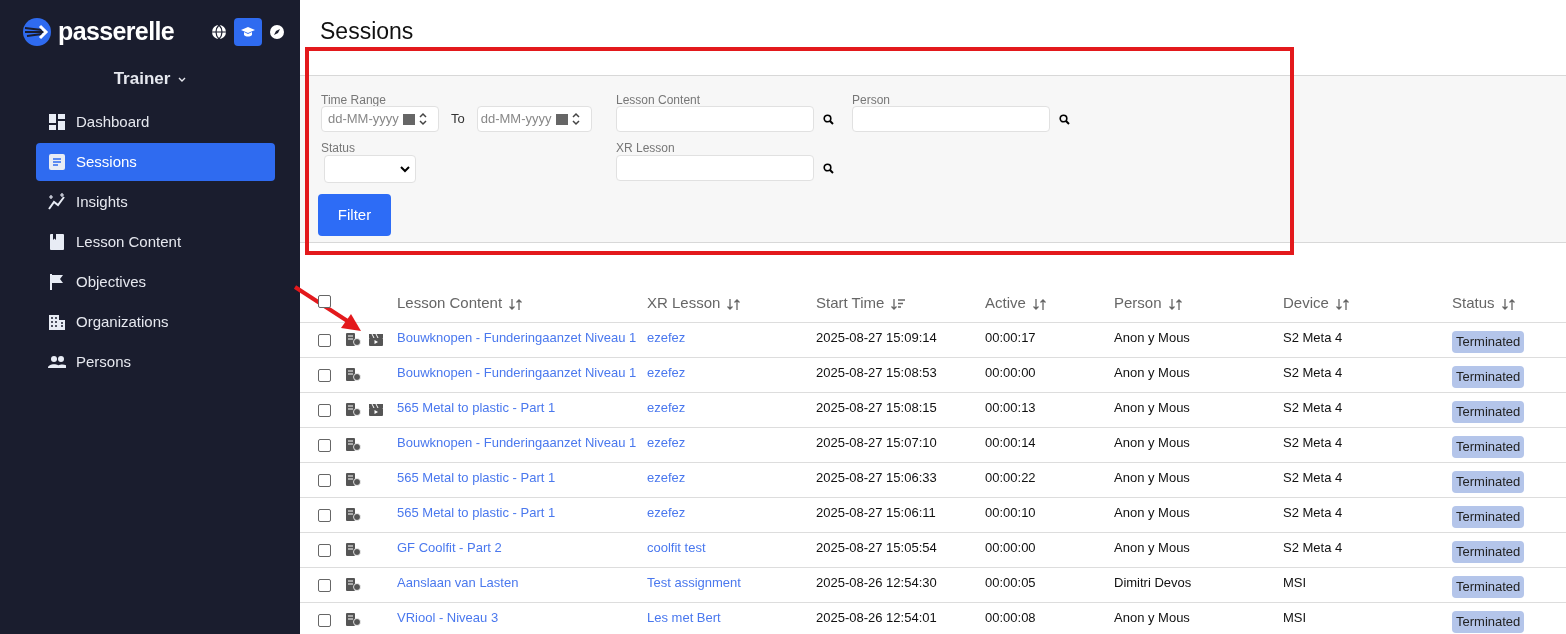  I want to click on lesson-content-link: VRiool - Niveau 3, so click(448, 618).